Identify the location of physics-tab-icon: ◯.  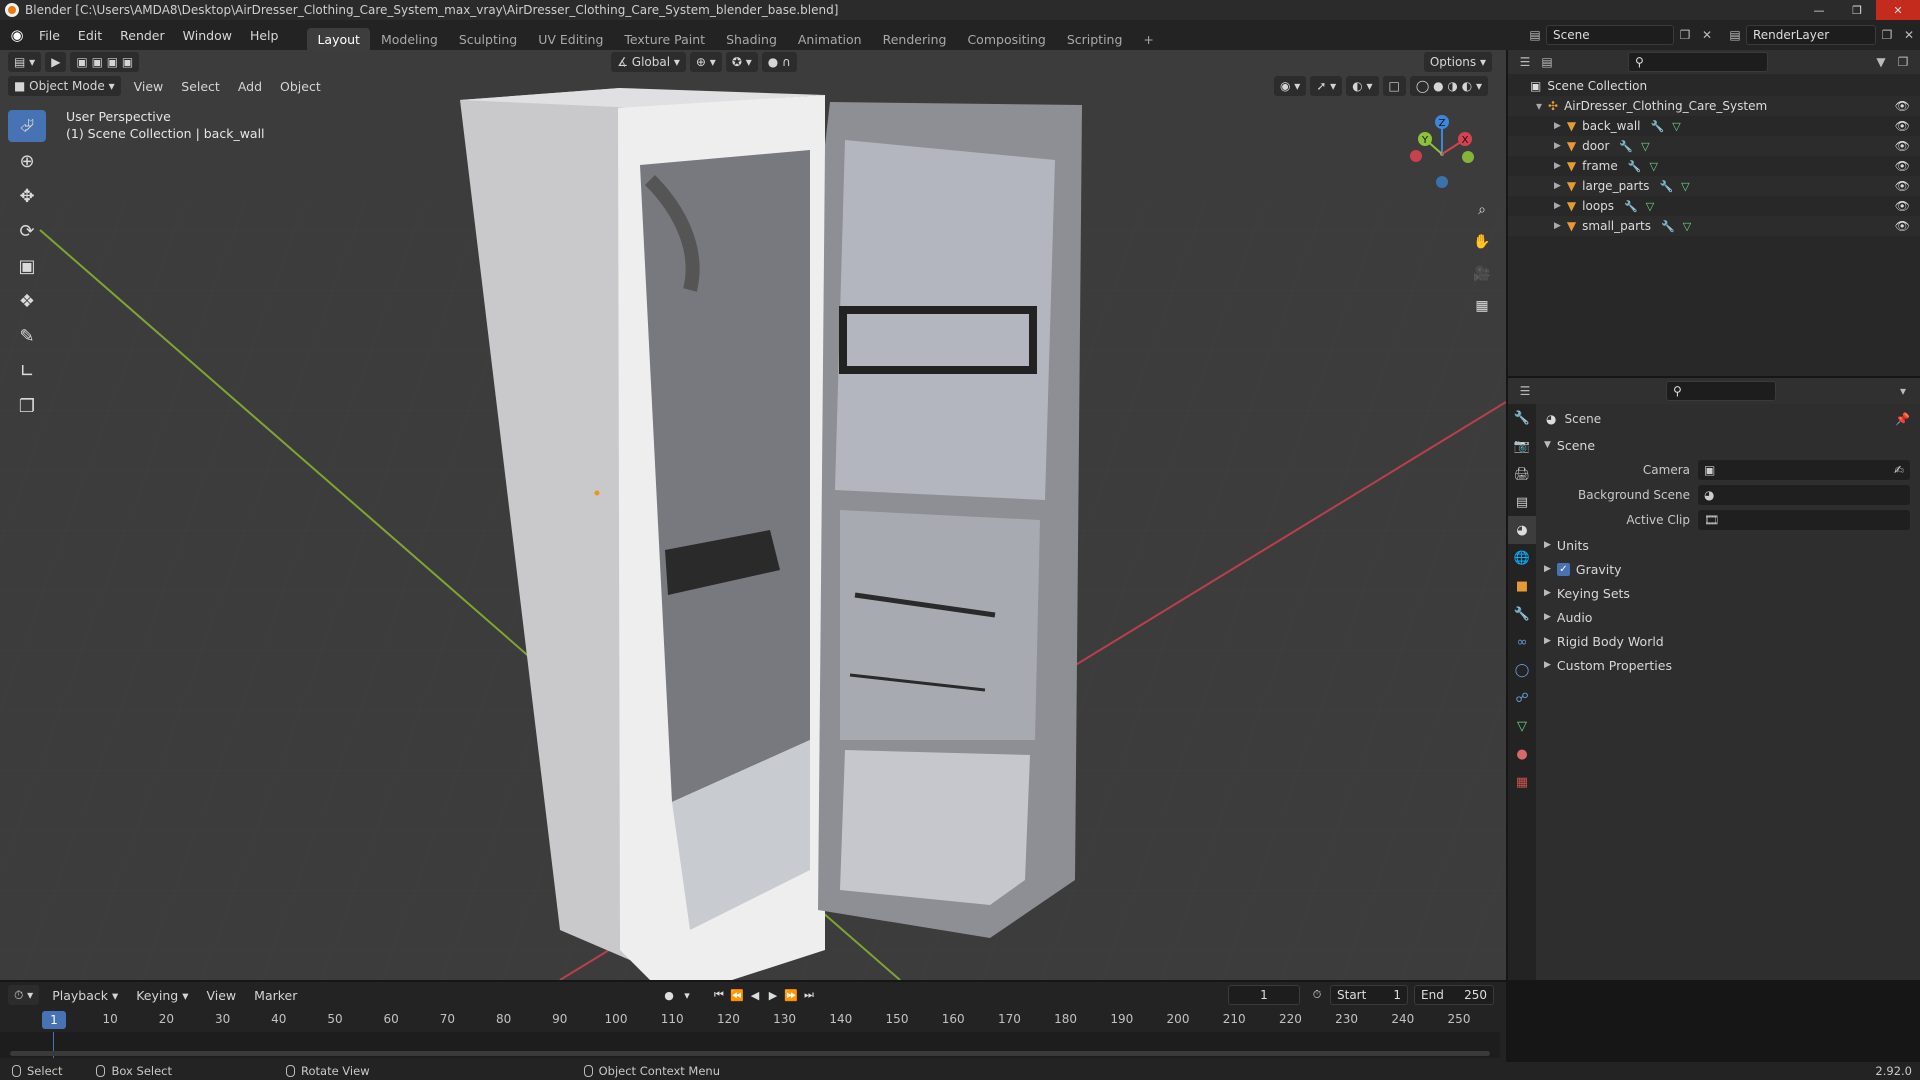
(1522, 670).